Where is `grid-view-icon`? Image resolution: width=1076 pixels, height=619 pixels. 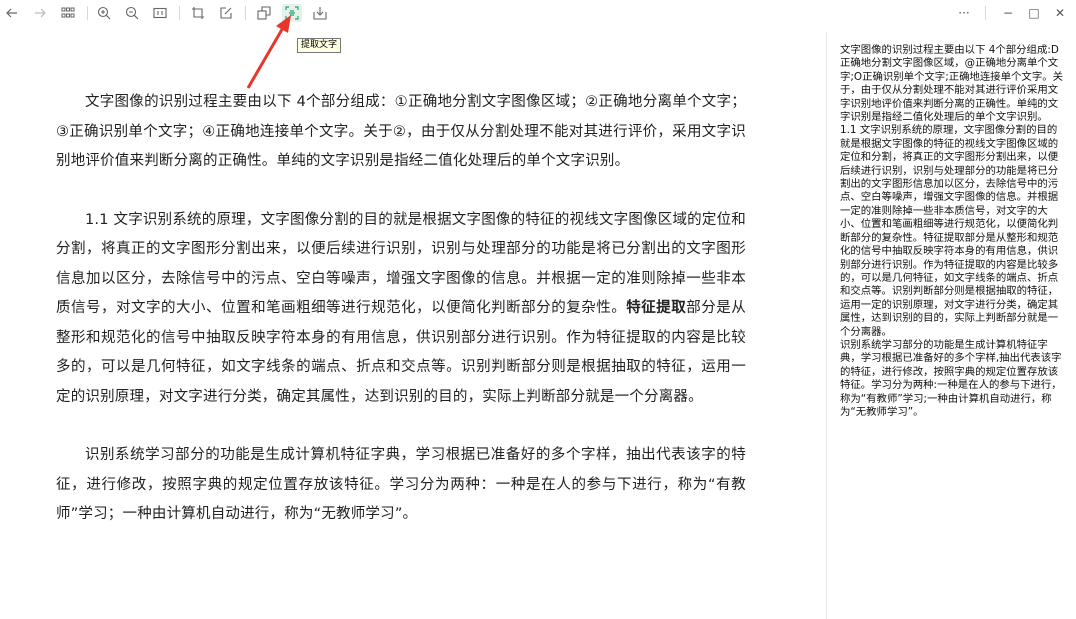
grid-view-icon is located at coordinates (68, 13).